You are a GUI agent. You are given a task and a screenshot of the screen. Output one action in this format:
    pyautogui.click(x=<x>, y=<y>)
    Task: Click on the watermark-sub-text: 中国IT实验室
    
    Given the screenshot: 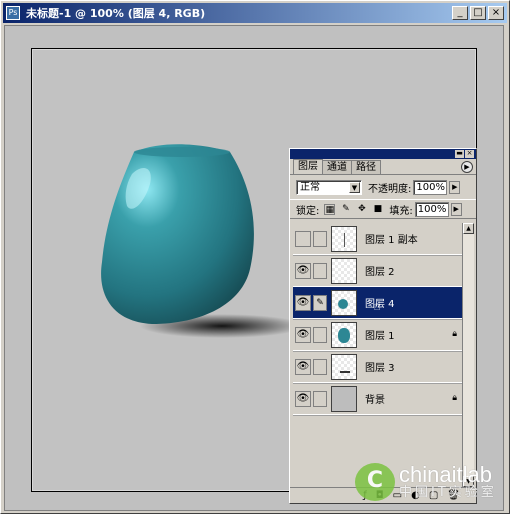 What is the action you would take?
    pyautogui.click(x=448, y=492)
    